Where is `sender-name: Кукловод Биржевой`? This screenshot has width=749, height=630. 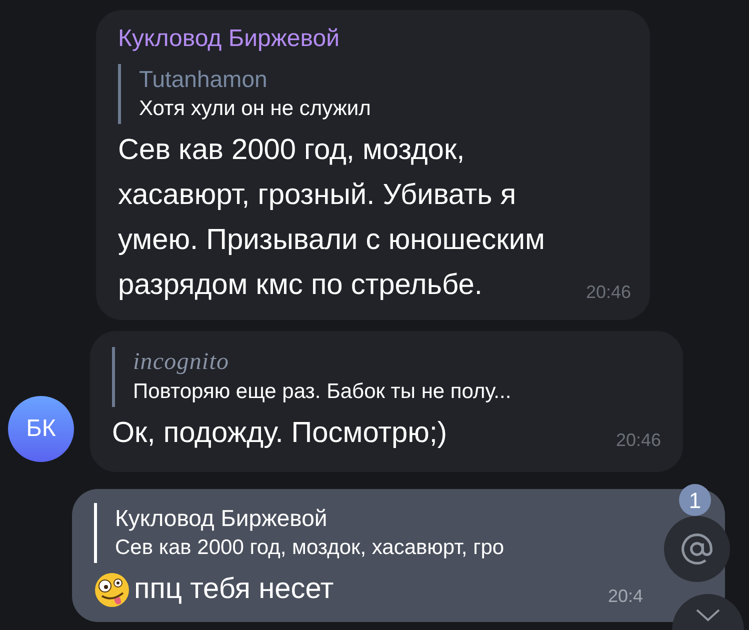
sender-name: Кукловод Биржевой is located at coordinates (229, 39).